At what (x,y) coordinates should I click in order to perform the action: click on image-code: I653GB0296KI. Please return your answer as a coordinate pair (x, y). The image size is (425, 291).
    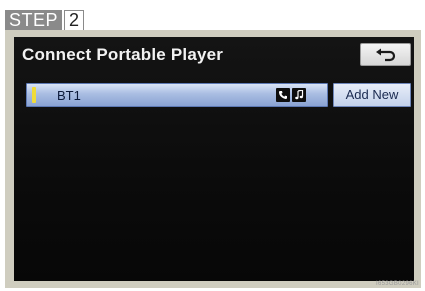
    Looking at the image, I should click on (397, 284).